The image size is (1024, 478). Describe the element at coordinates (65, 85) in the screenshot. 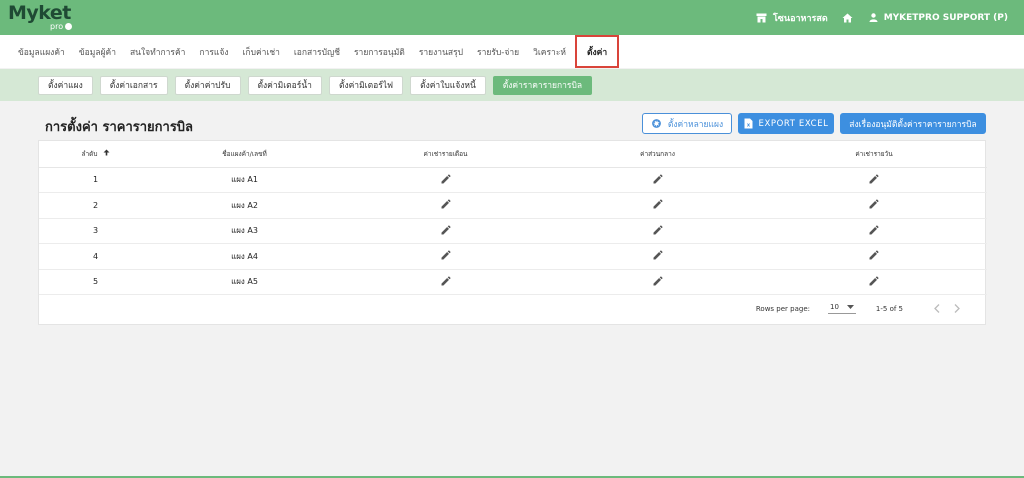

I see `tab-stall-settings: ตั้งค่าแผง` at that location.